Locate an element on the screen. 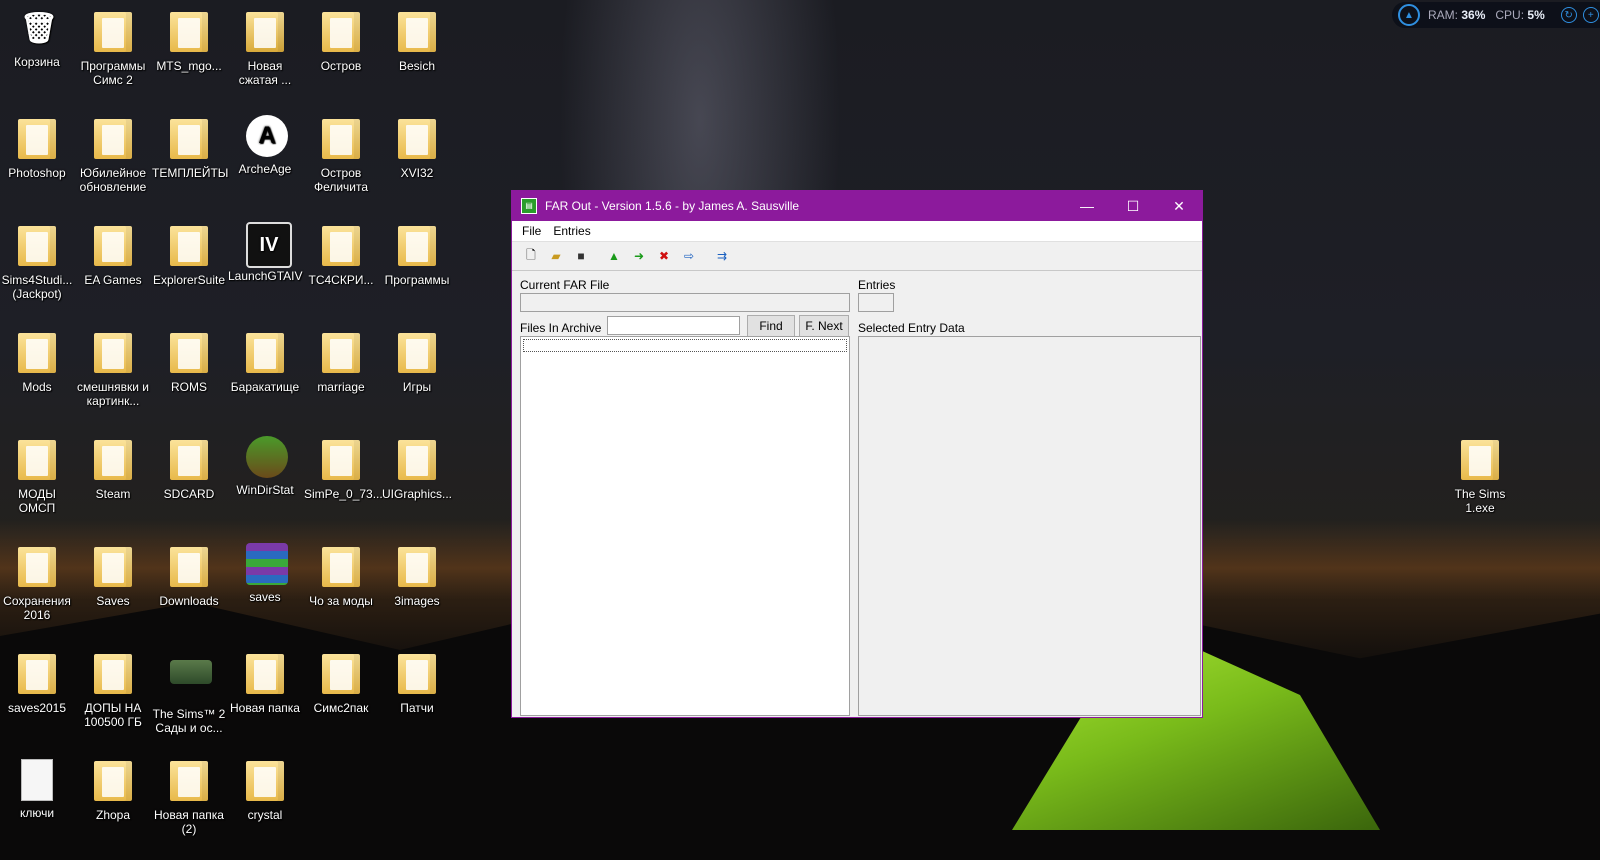  desktop-icon: EA Games is located at coordinates (113, 254).